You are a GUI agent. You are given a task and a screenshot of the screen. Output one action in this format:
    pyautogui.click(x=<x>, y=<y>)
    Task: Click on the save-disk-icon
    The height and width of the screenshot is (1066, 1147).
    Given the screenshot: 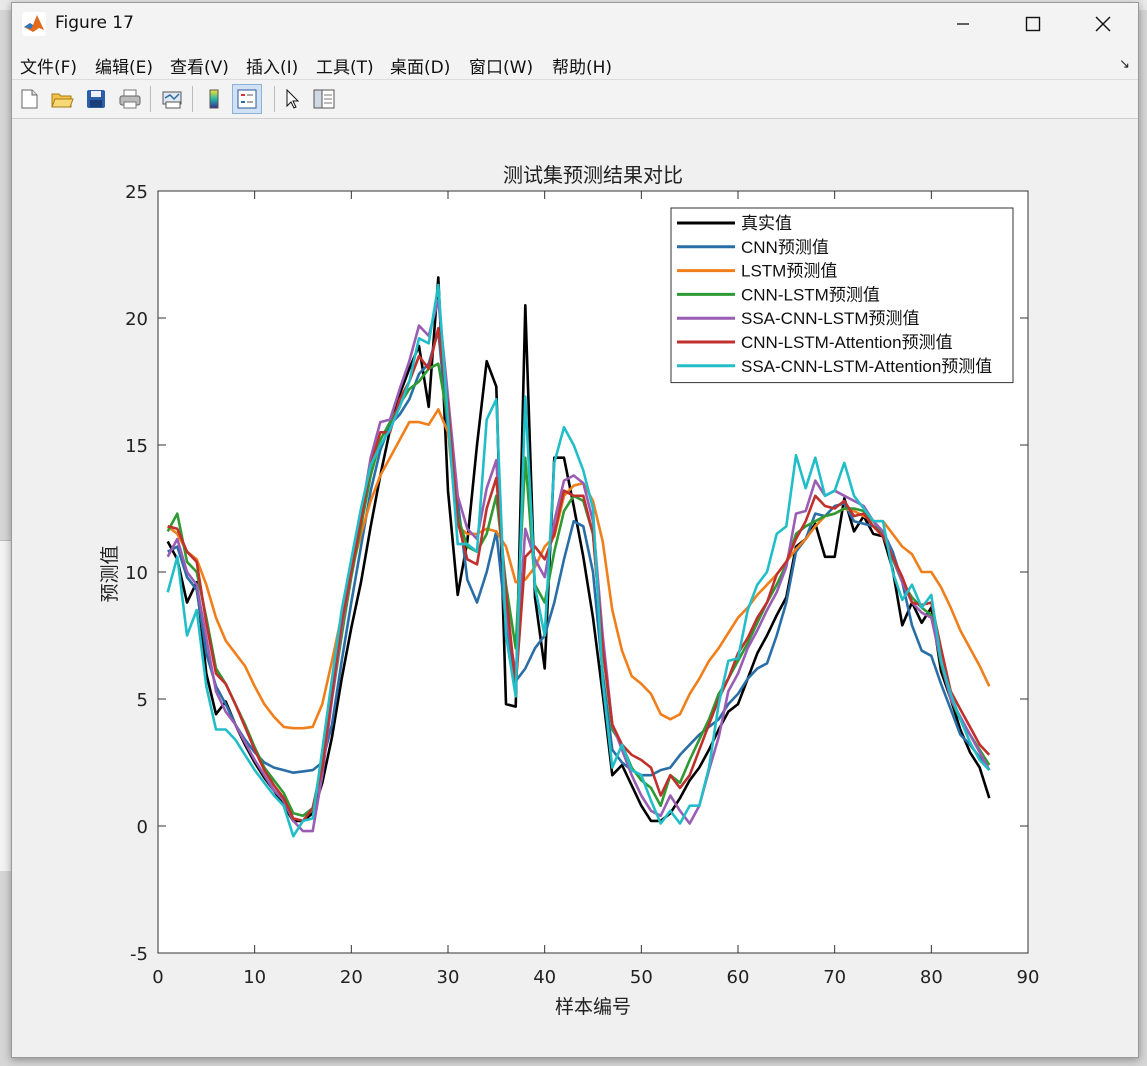 What is the action you would take?
    pyautogui.click(x=96, y=99)
    